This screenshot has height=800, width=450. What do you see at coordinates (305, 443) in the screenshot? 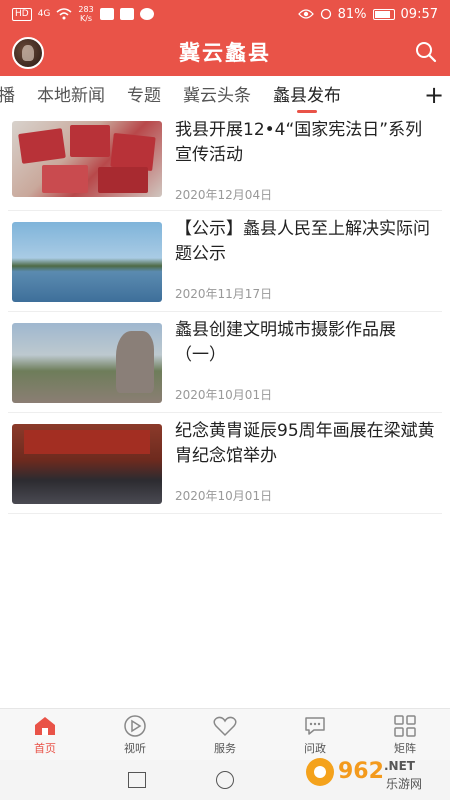
I see `news-title: 纪念黄胄诞辰95周年画展在梁斌黄胄纪念馆举办` at bounding box center [305, 443].